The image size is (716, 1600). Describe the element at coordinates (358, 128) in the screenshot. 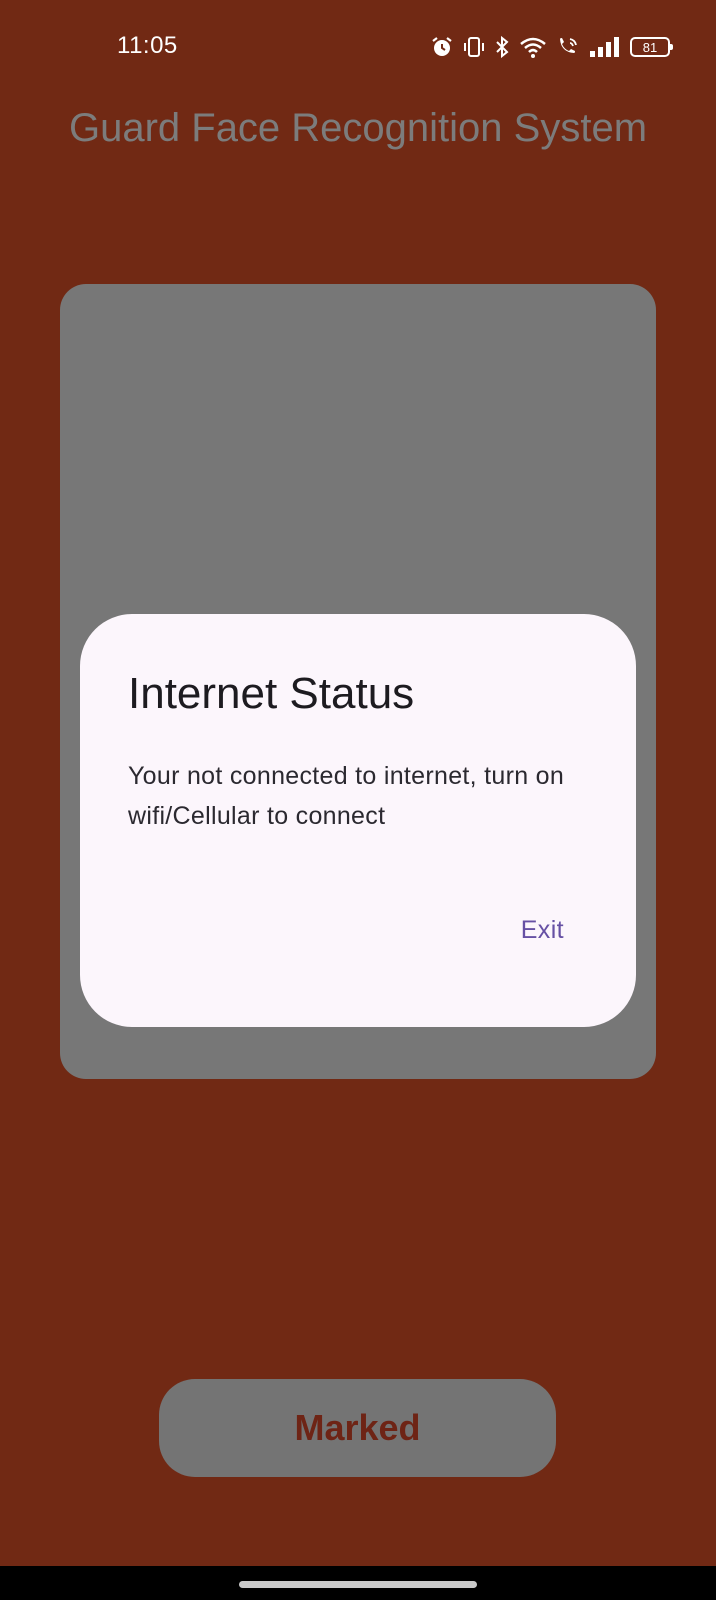

I see `app-title: Guard Face Recognition System` at that location.